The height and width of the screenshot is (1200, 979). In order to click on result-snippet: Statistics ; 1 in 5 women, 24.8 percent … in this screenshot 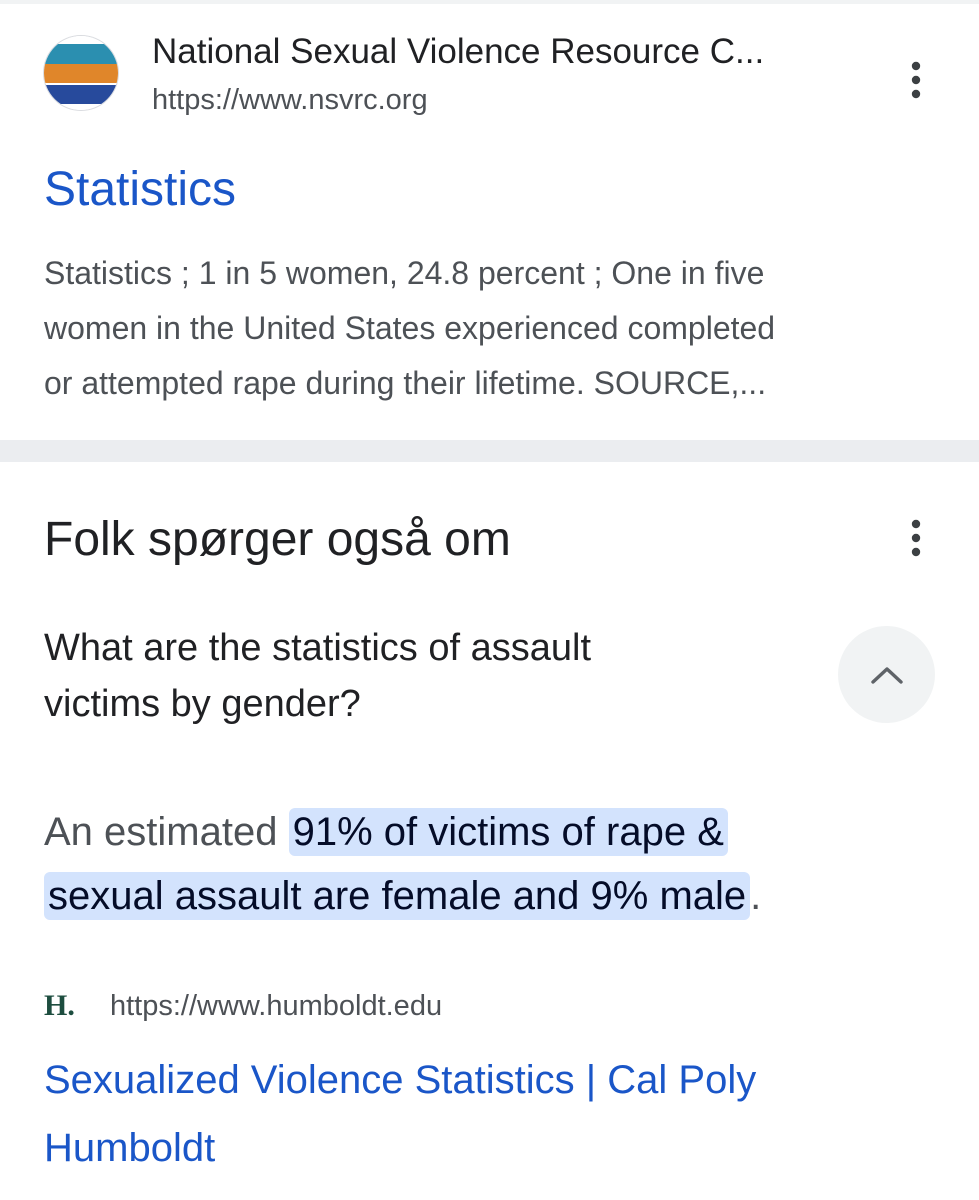, I will do `click(489, 328)`.